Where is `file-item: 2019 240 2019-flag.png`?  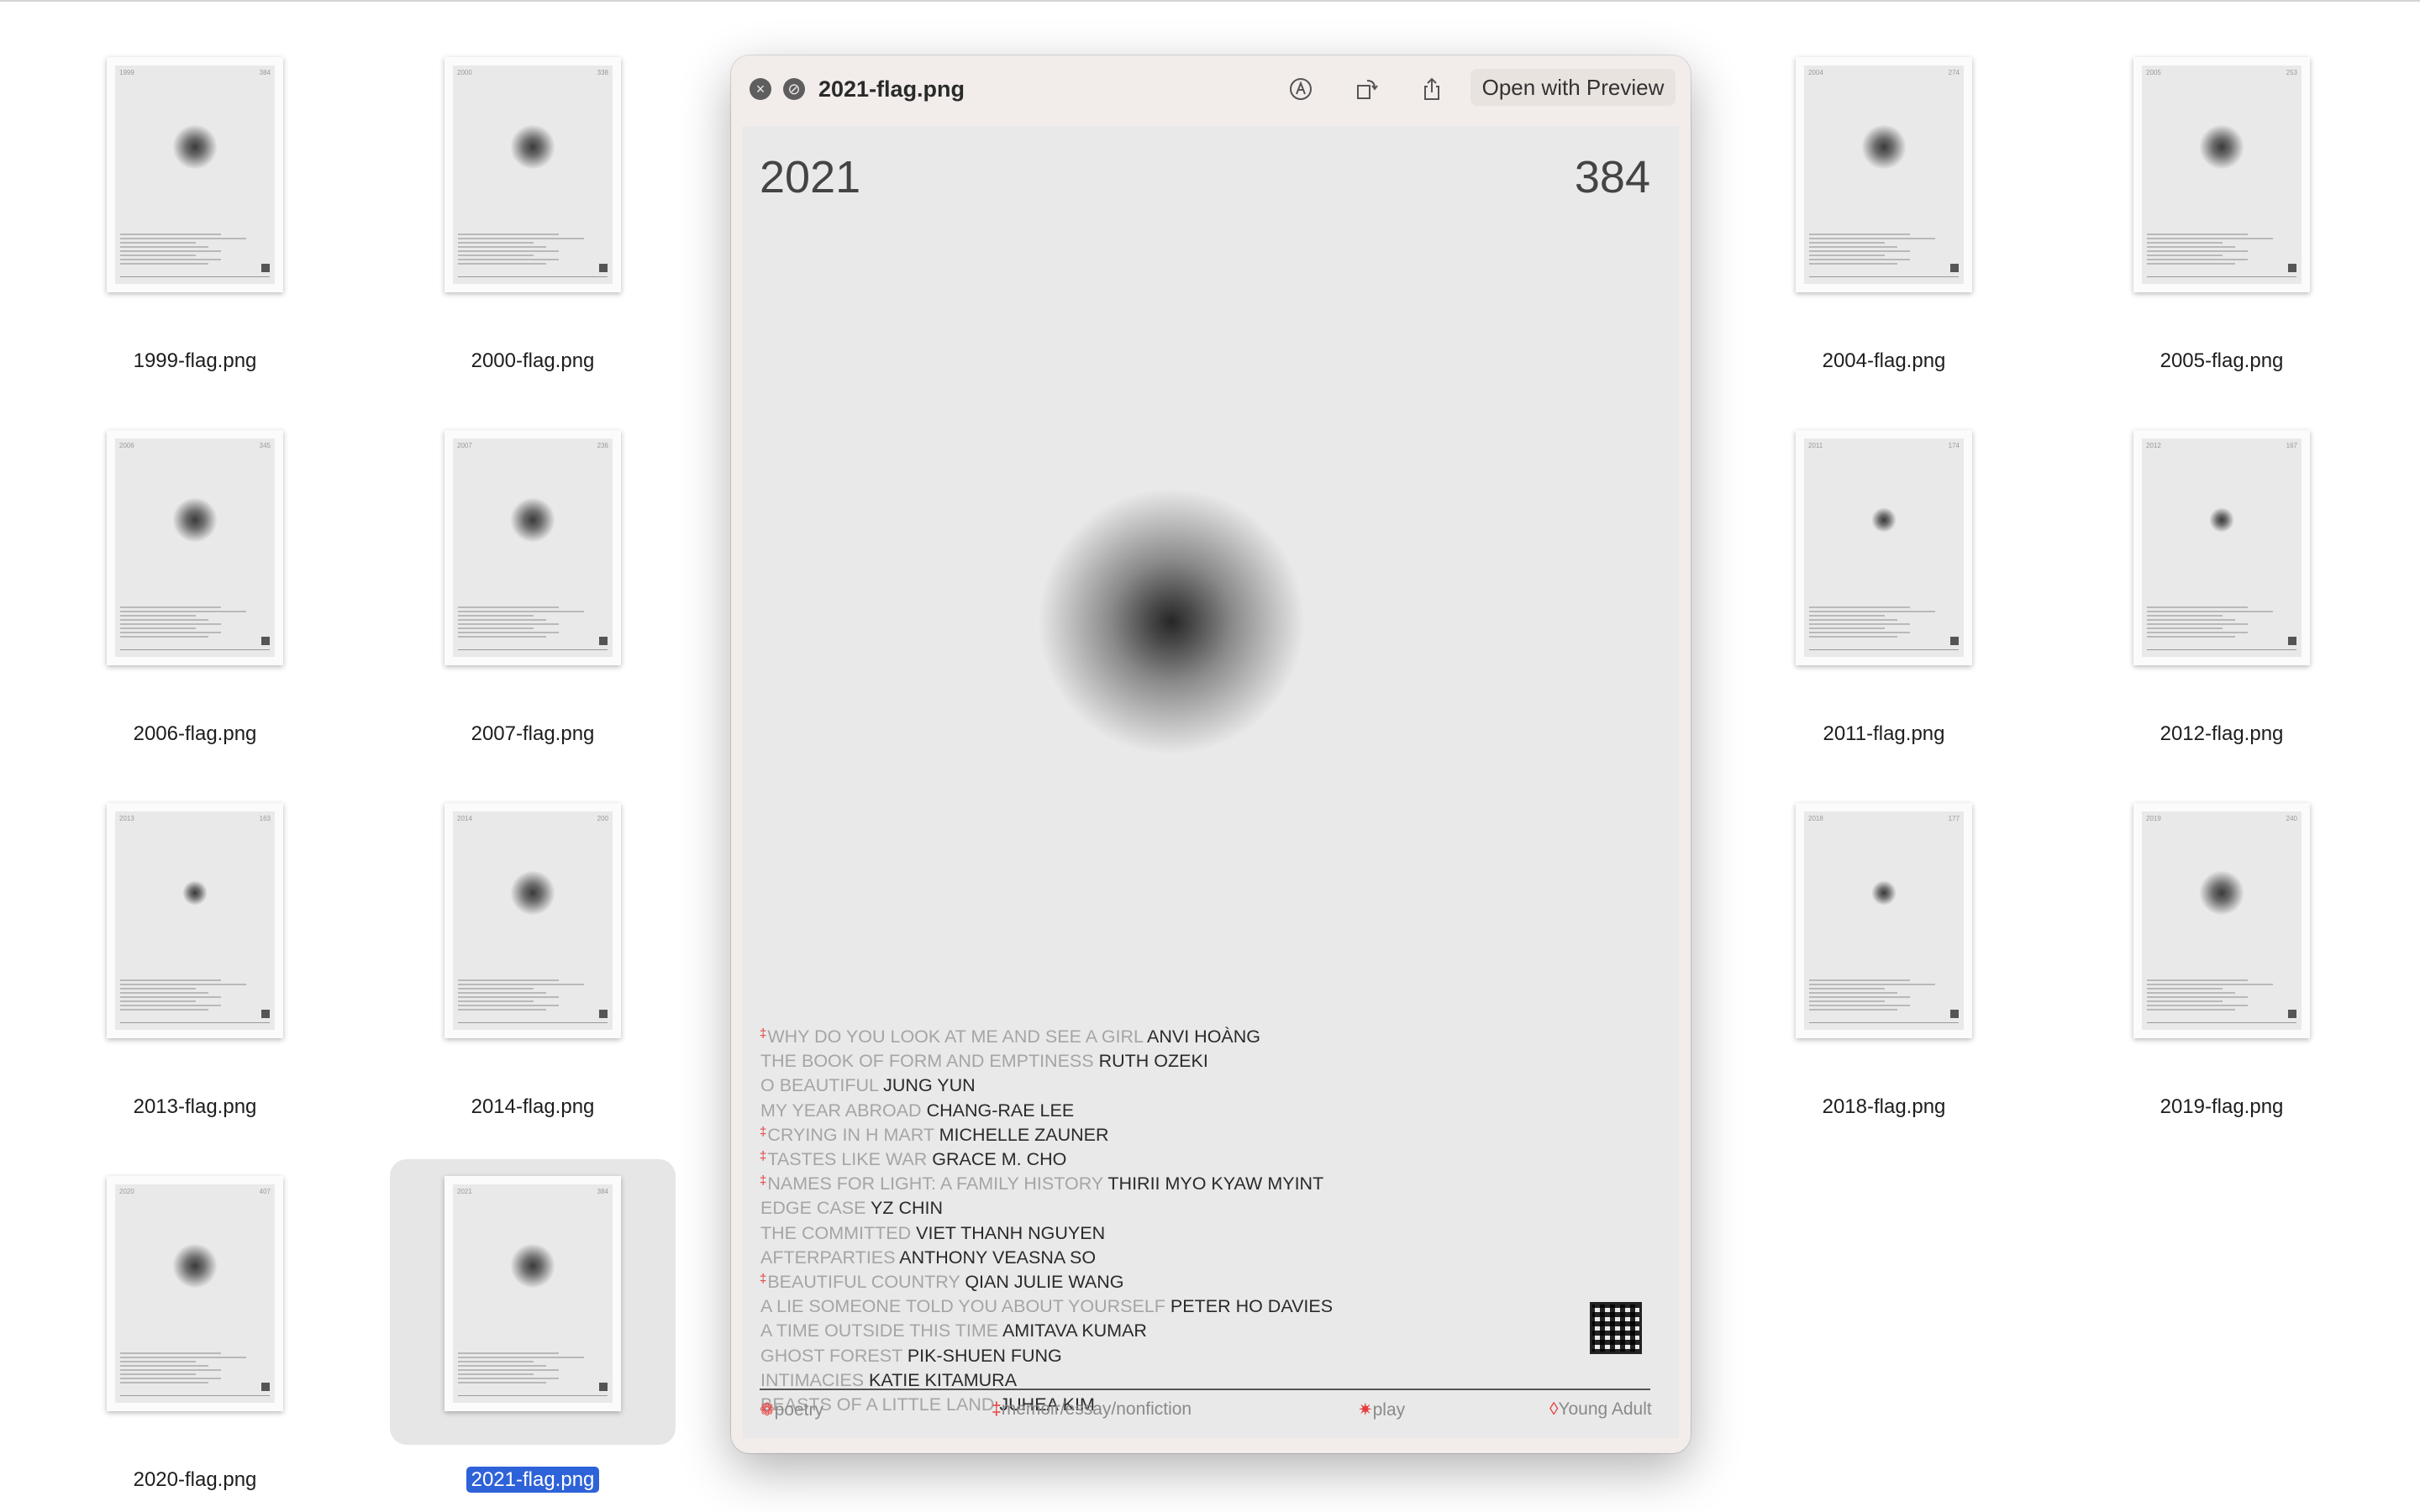
file-item: 2019 240 2019-flag.png is located at coordinates (2222, 952).